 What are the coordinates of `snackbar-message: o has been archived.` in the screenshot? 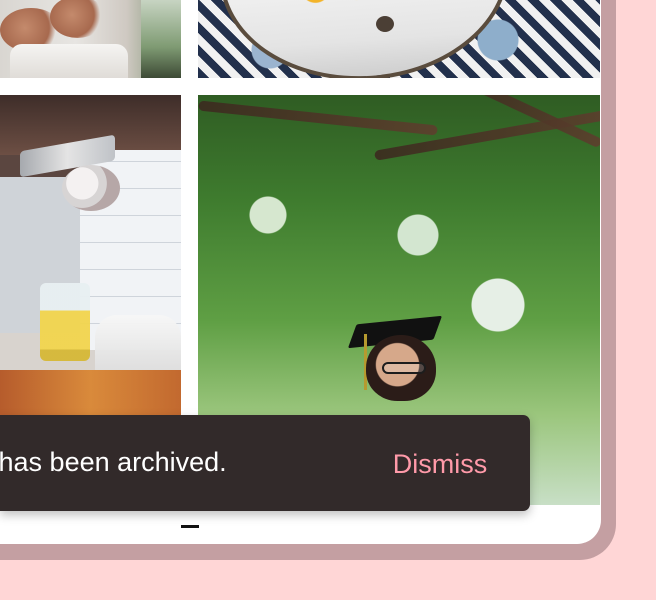 It's located at (113, 462).